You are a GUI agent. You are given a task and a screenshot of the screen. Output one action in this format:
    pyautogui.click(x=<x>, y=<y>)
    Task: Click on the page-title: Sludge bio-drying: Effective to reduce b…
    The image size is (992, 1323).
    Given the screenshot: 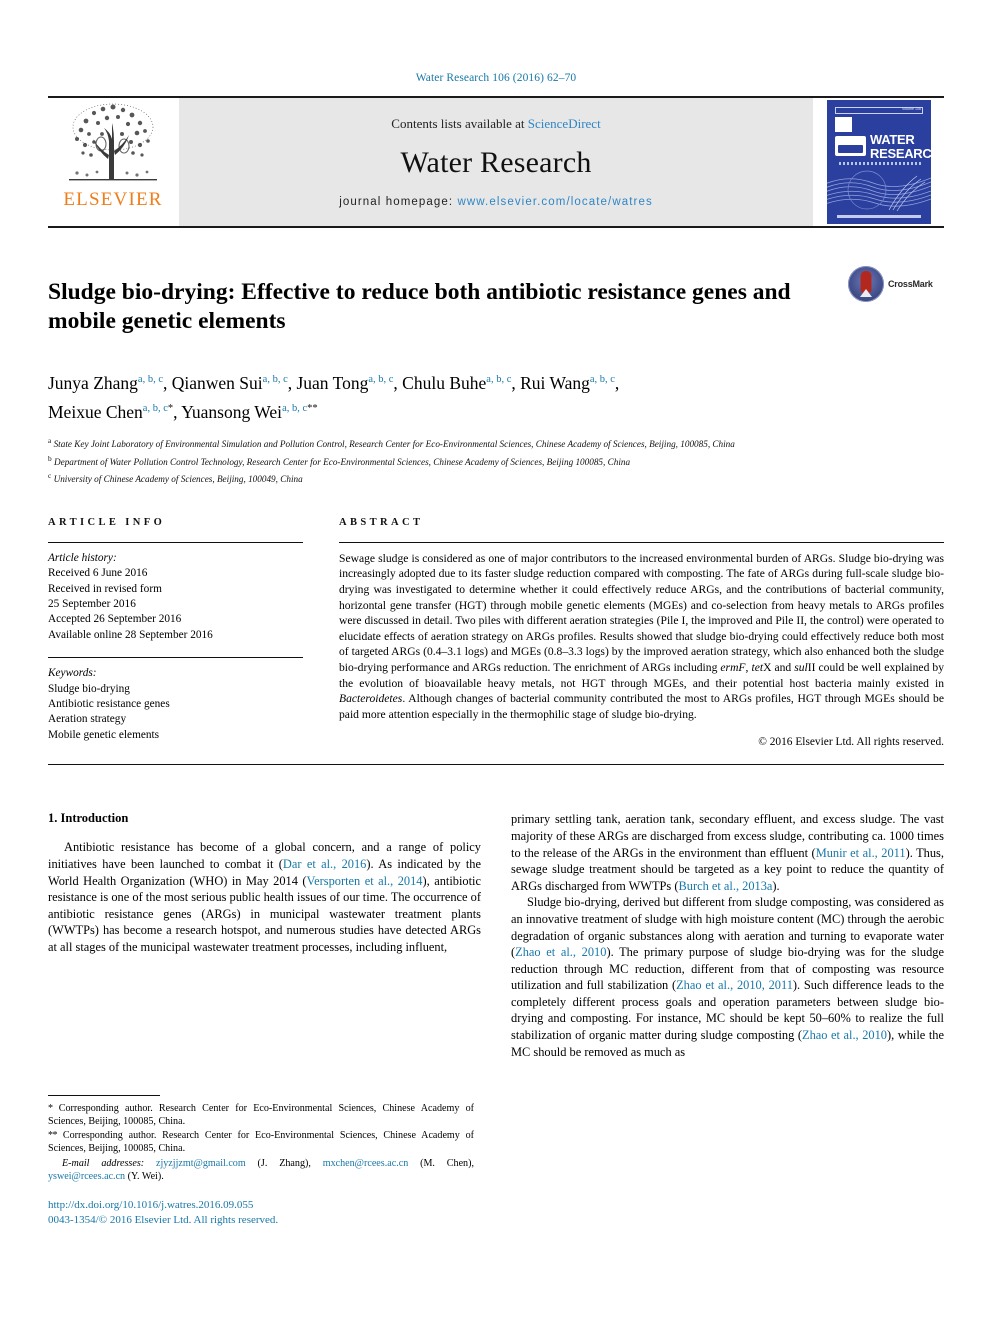 What is the action you would take?
    pyautogui.click(x=419, y=306)
    